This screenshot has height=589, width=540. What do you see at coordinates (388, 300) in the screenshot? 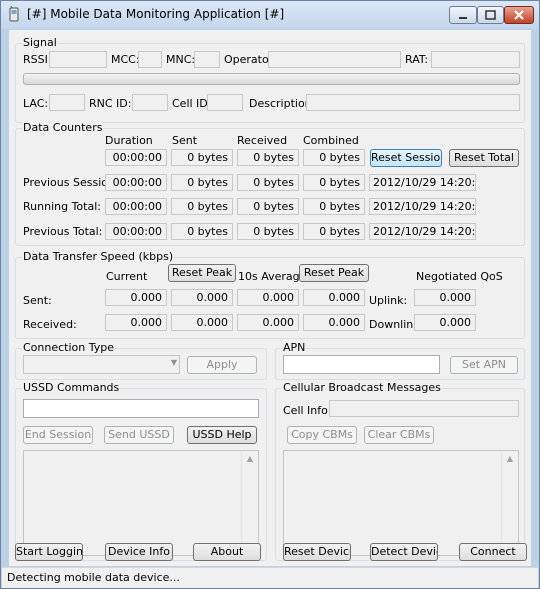
I see `uplink-label: Uplink:` at bounding box center [388, 300].